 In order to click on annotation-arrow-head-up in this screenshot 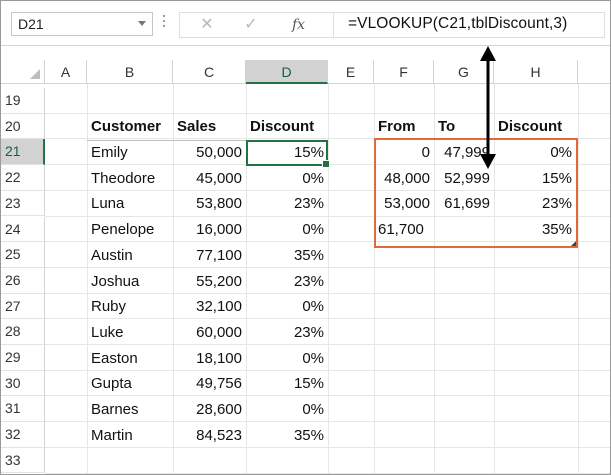, I will do `click(488, 53)`.